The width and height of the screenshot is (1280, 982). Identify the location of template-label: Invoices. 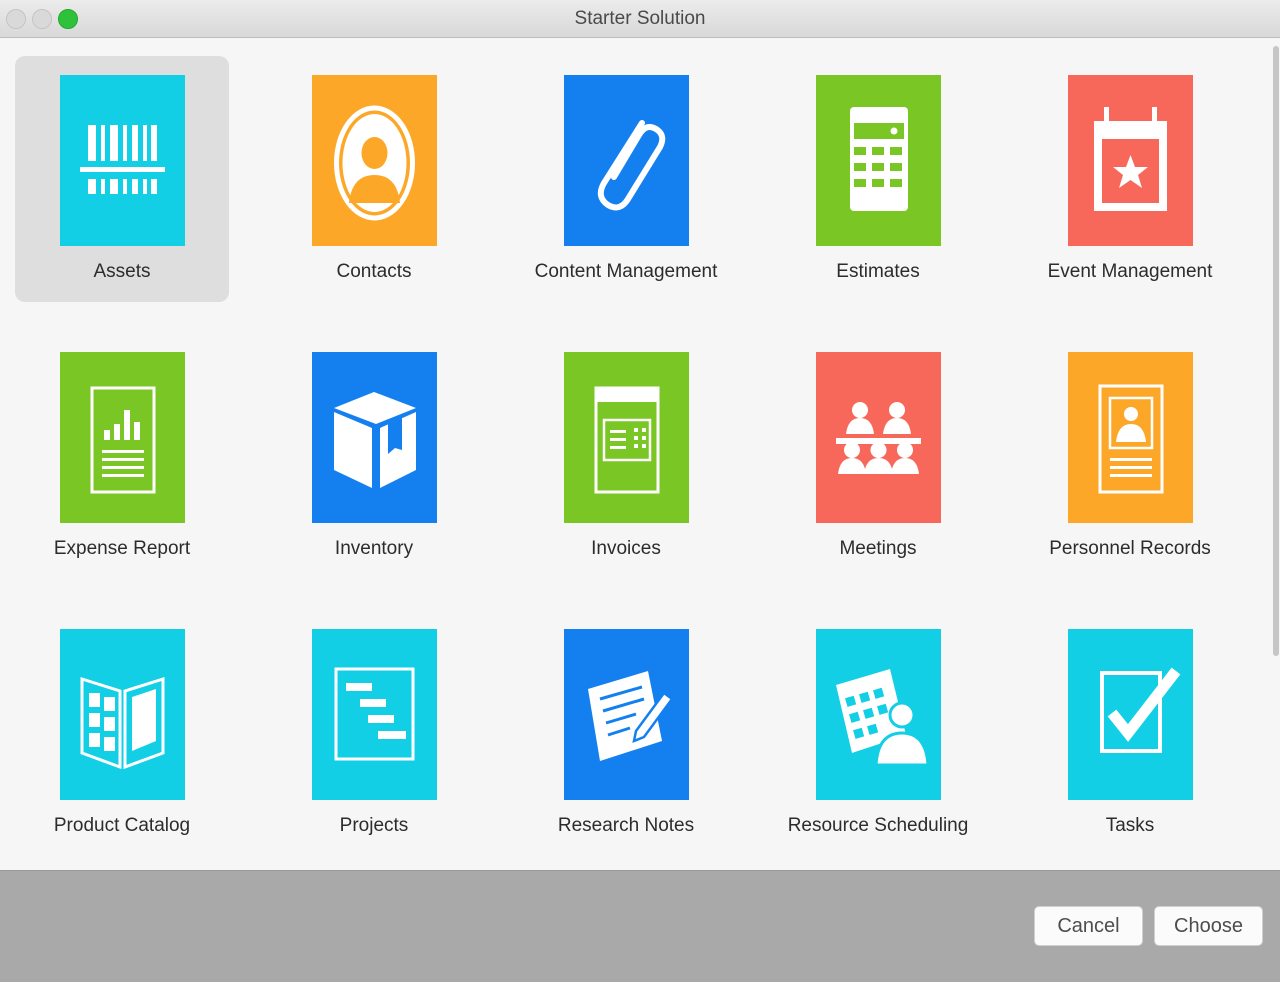
(626, 548).